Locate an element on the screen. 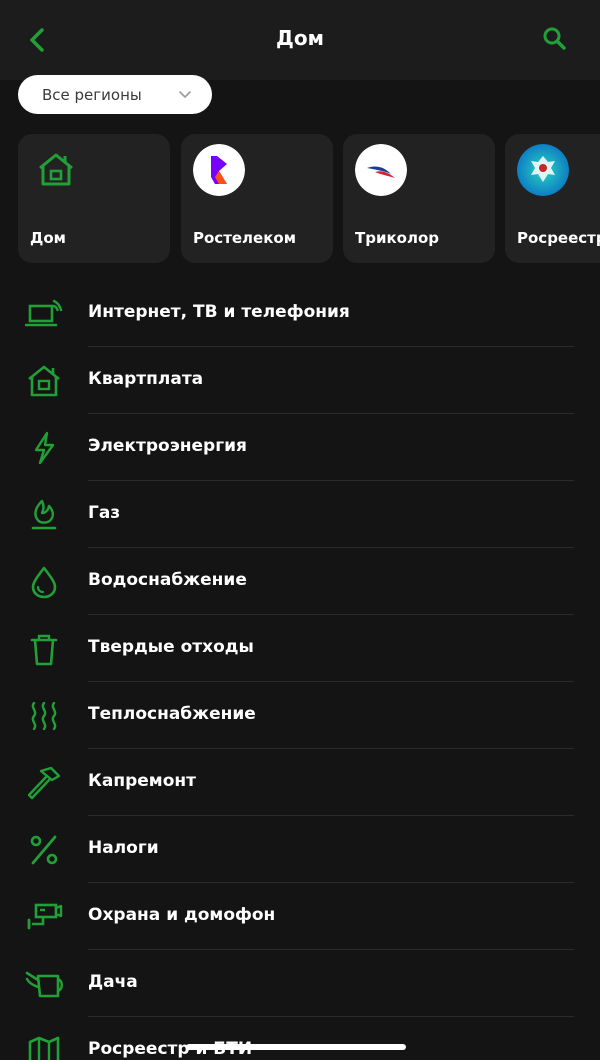 This screenshot has height=1060, width=600. search-icon is located at coordinates (554, 38).